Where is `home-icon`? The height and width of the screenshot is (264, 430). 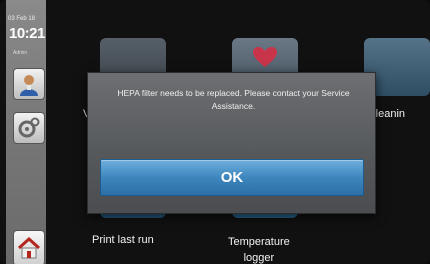
home-icon is located at coordinates (29, 247).